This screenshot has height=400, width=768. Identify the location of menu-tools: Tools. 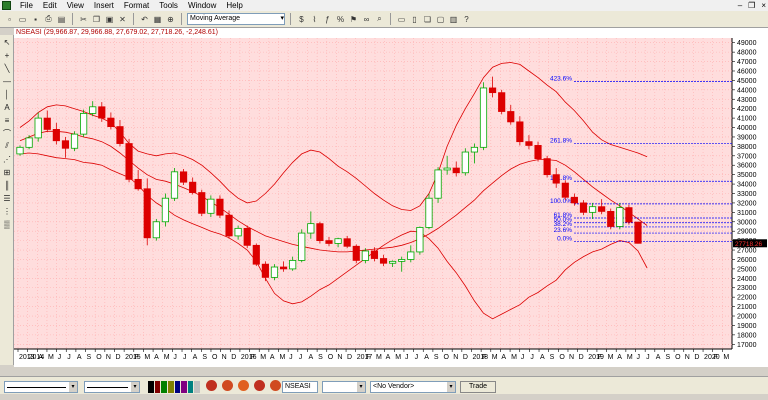
(168, 5).